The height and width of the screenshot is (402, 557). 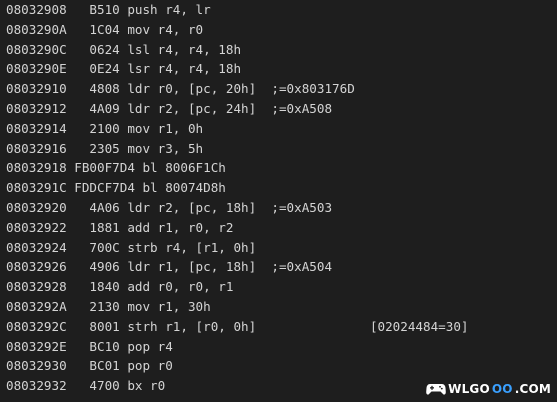 I want to click on disassembly-line: 08032920 4A06 ldr r2, [pc, 18h] ;=0xA503, so click(x=169, y=207).